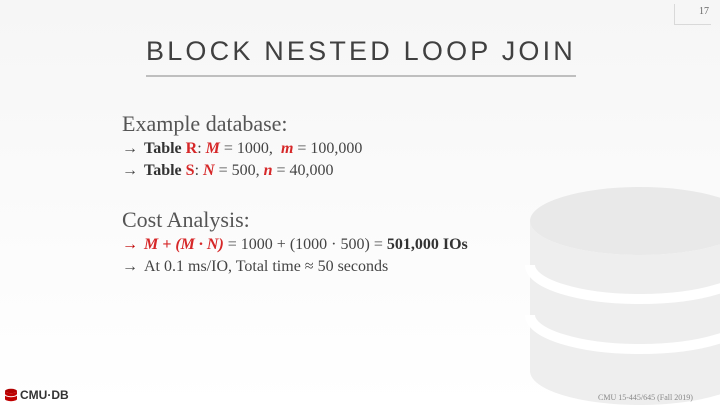  Describe the element at coordinates (165, 170) in the screenshot. I see `table-s-prefix: Table` at that location.